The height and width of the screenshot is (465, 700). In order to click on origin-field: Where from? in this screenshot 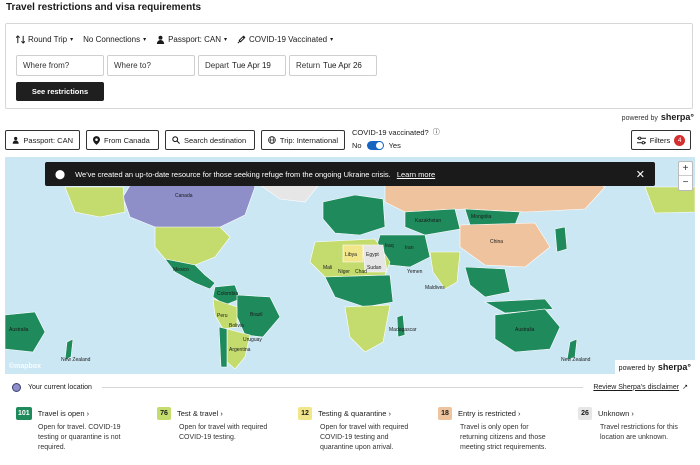, I will do `click(60, 65)`.